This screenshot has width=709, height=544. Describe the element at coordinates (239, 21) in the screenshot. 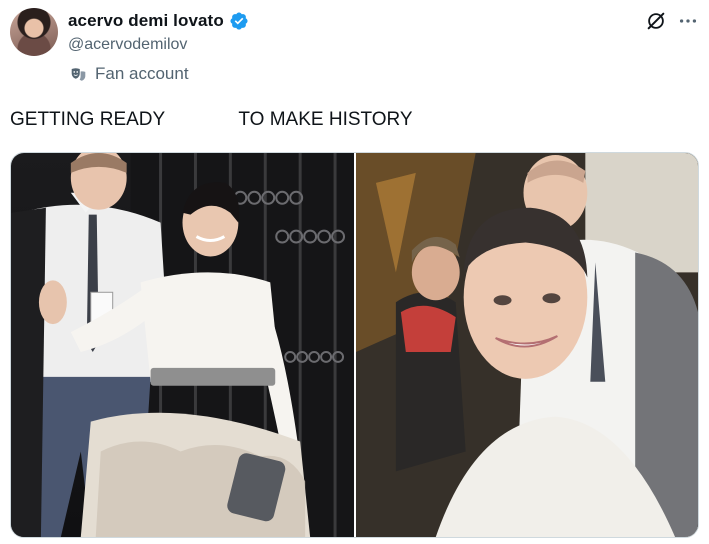

I see `verified-badge-icon` at that location.